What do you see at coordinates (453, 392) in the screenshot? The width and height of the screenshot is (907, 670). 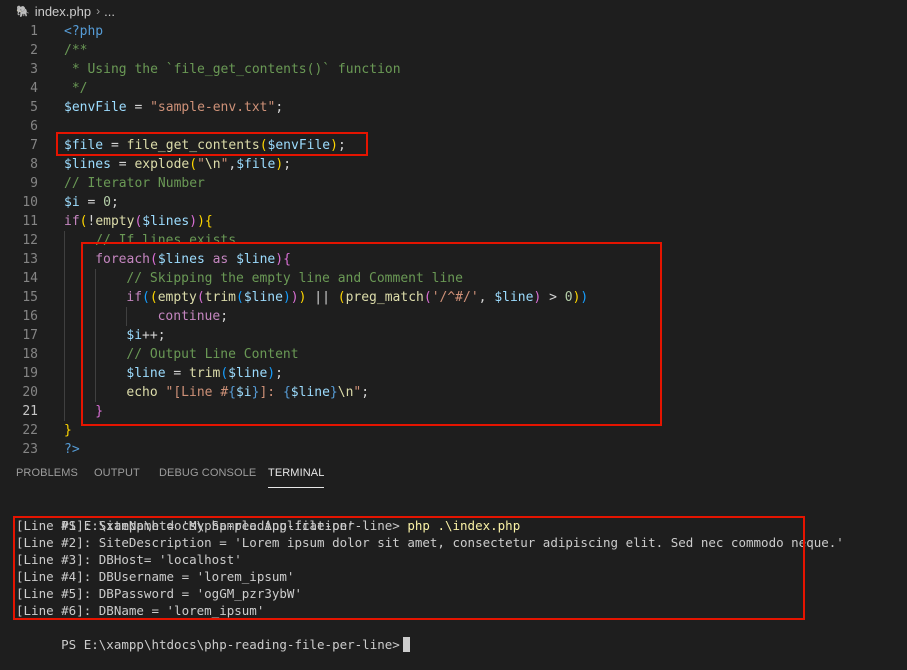 I see `code-line: 20 echo "[Line #{$i}]: {$line}\n";` at bounding box center [453, 392].